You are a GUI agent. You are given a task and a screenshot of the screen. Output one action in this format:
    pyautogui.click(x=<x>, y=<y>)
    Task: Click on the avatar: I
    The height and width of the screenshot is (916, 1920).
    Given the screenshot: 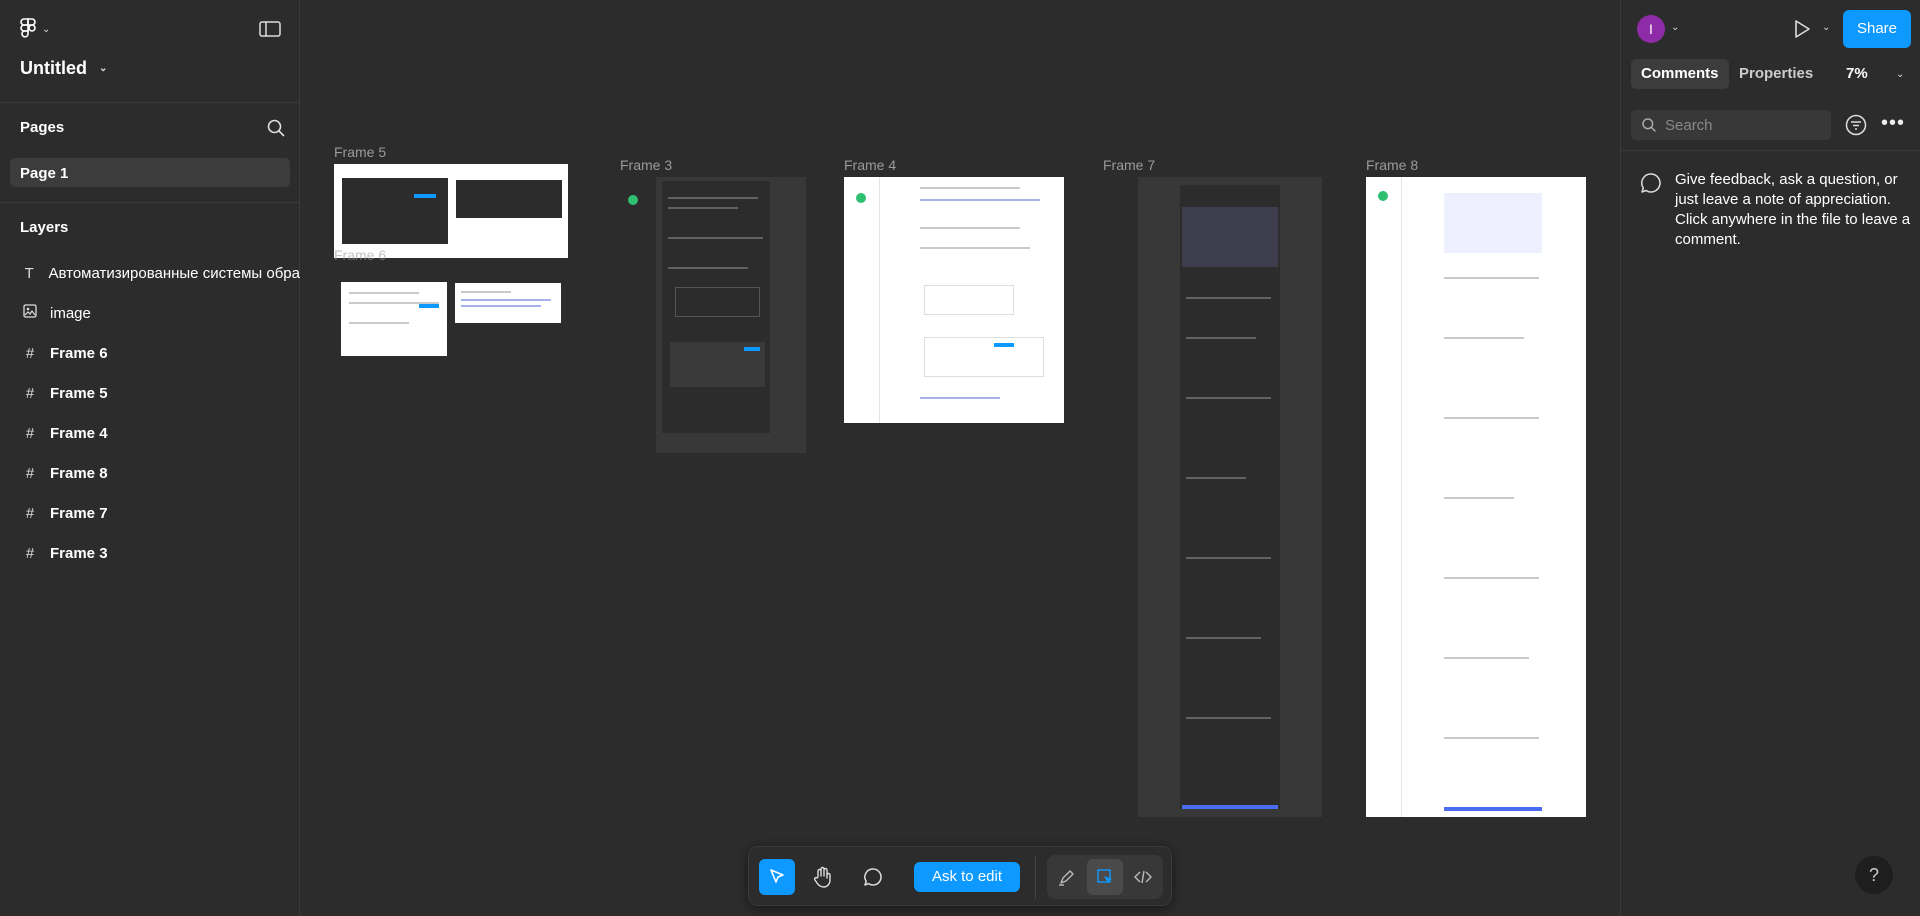 What is the action you would take?
    pyautogui.click(x=1651, y=29)
    